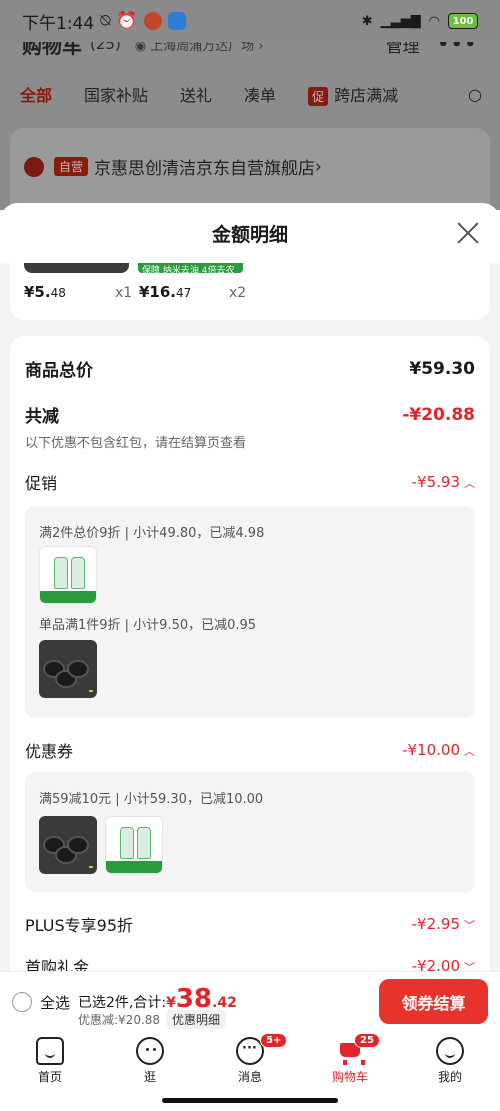  Describe the element at coordinates (250, 832) in the screenshot. I see `coupon-detail-box: 满59减10元 | 小计59.30，已减10.00` at that location.